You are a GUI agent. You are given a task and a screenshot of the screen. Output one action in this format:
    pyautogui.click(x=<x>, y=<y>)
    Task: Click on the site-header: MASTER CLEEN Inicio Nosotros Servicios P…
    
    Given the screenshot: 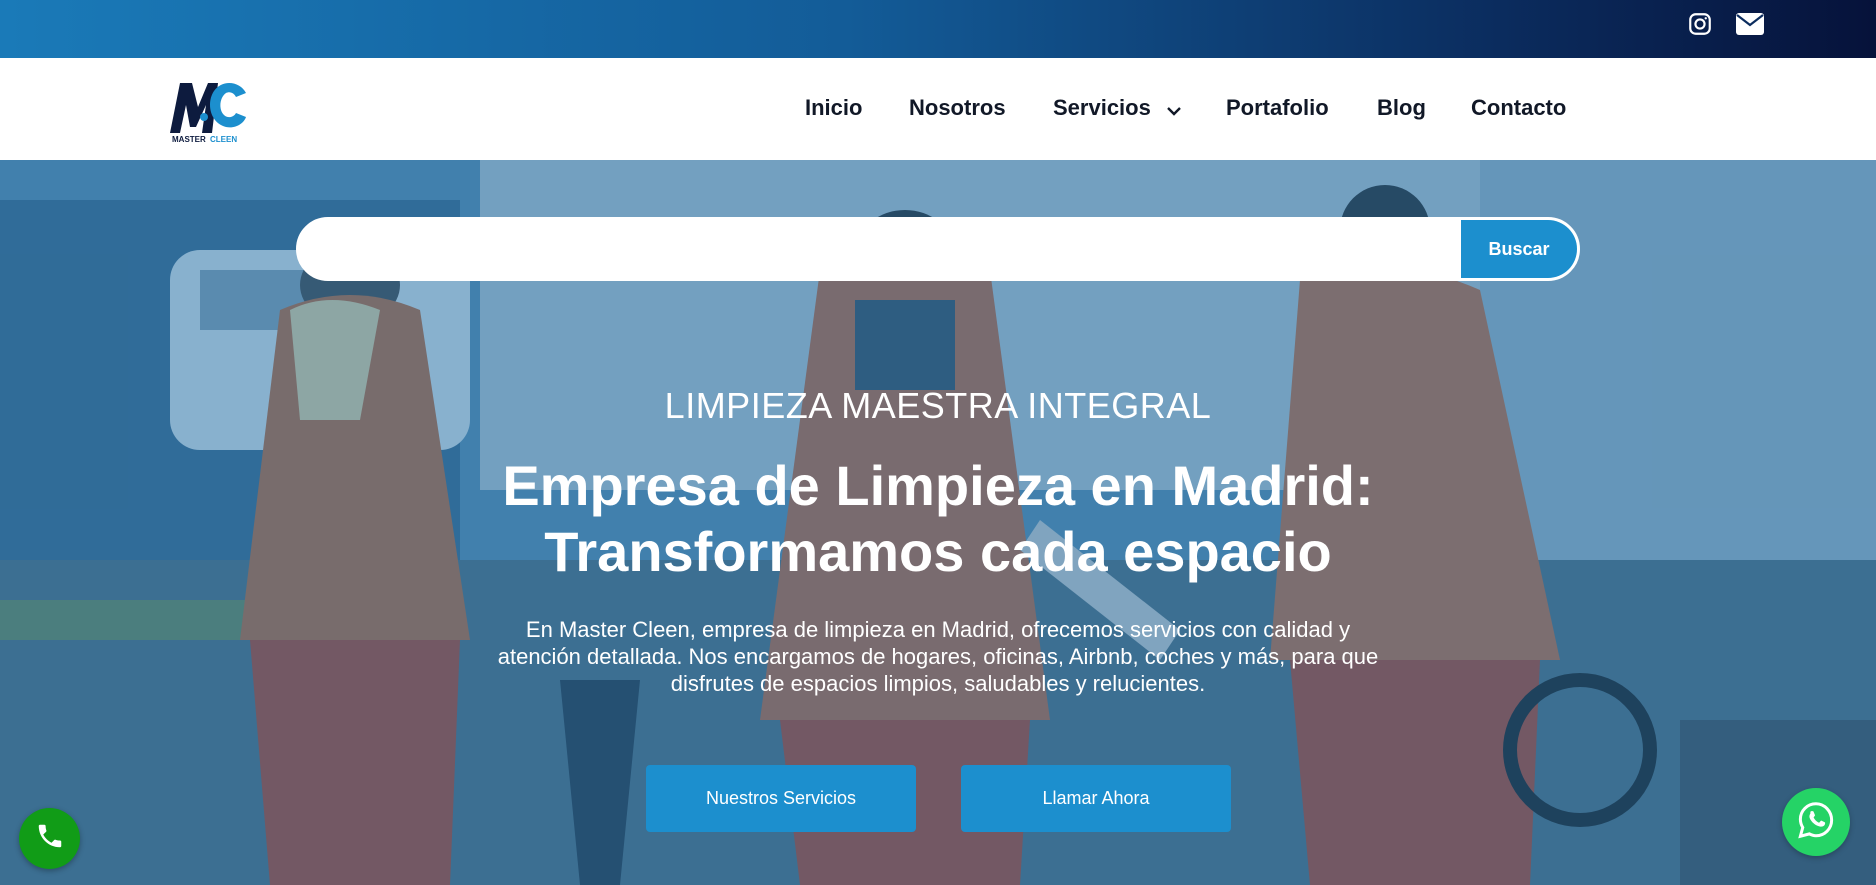 What is the action you would take?
    pyautogui.click(x=938, y=109)
    